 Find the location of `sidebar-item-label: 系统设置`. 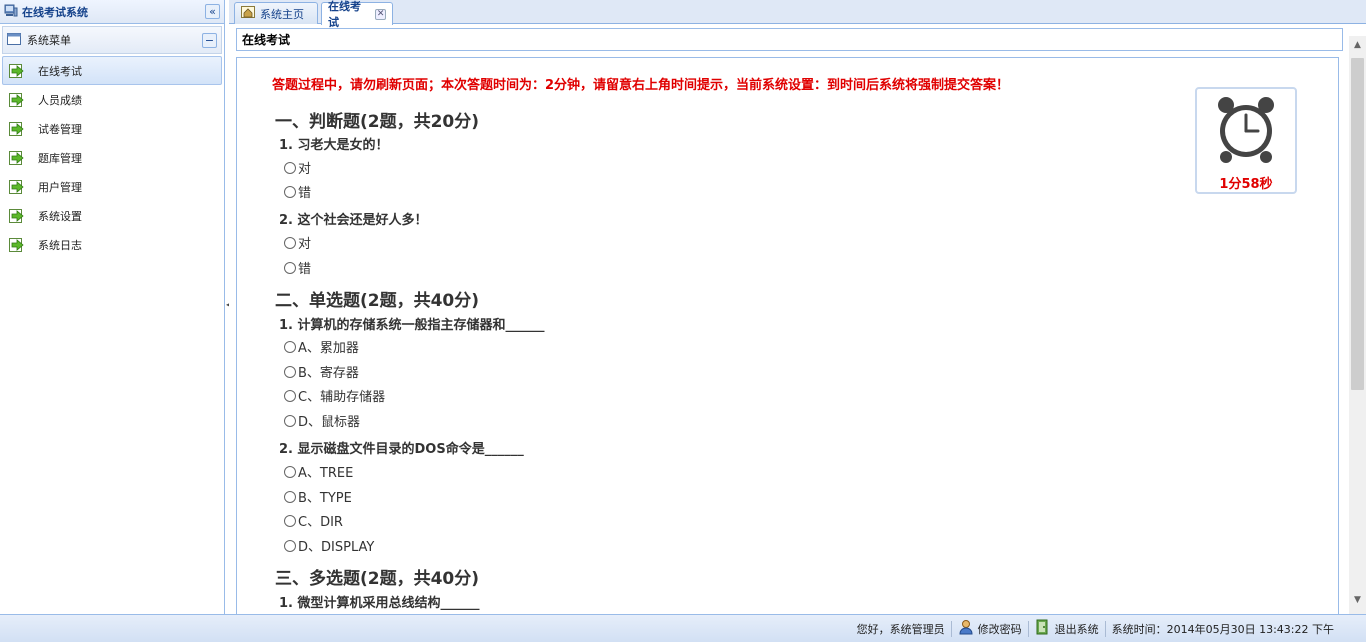

sidebar-item-label: 系统设置 is located at coordinates (60, 216).